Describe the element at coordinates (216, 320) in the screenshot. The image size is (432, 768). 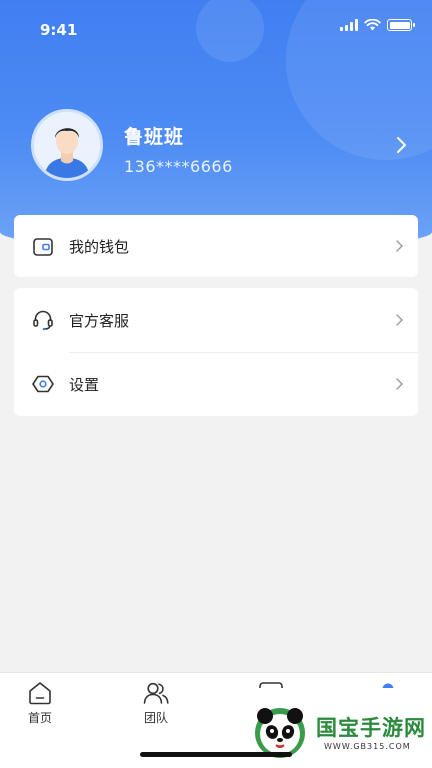
I see `menu-item-customer-service: 官方客服` at that location.